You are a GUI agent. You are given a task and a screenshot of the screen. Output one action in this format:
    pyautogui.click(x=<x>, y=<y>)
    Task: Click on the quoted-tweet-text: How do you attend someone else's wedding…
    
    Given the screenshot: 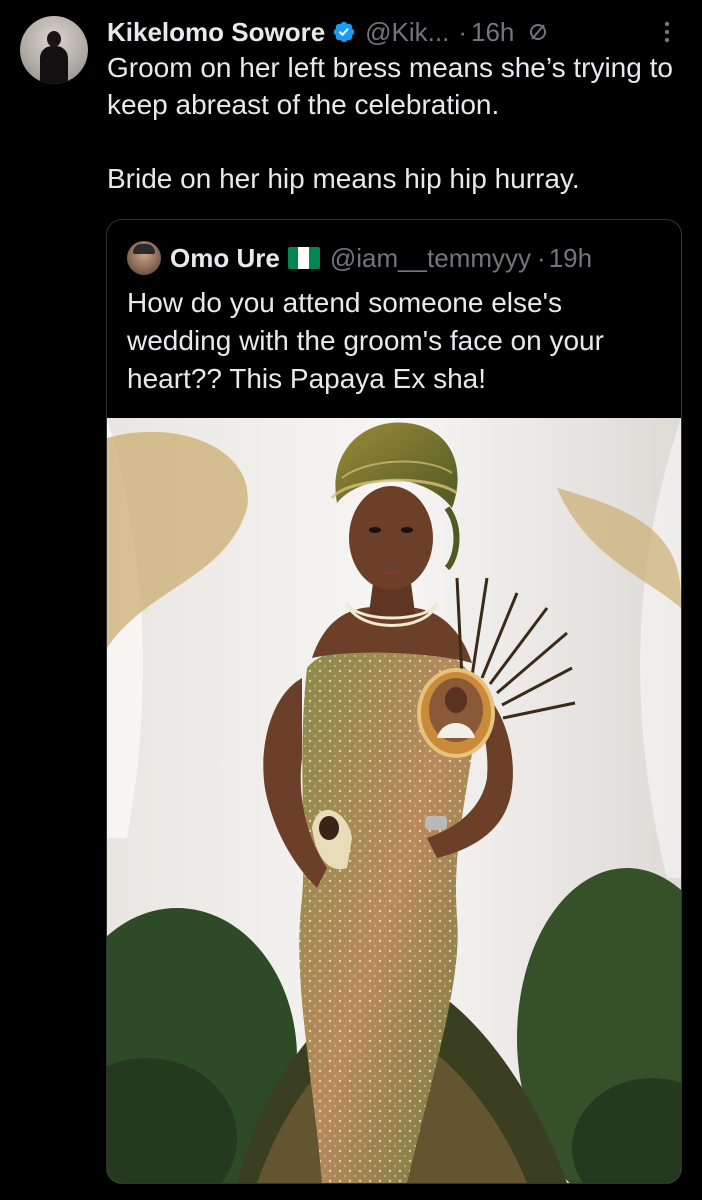 What is the action you would take?
    pyautogui.click(x=365, y=340)
    